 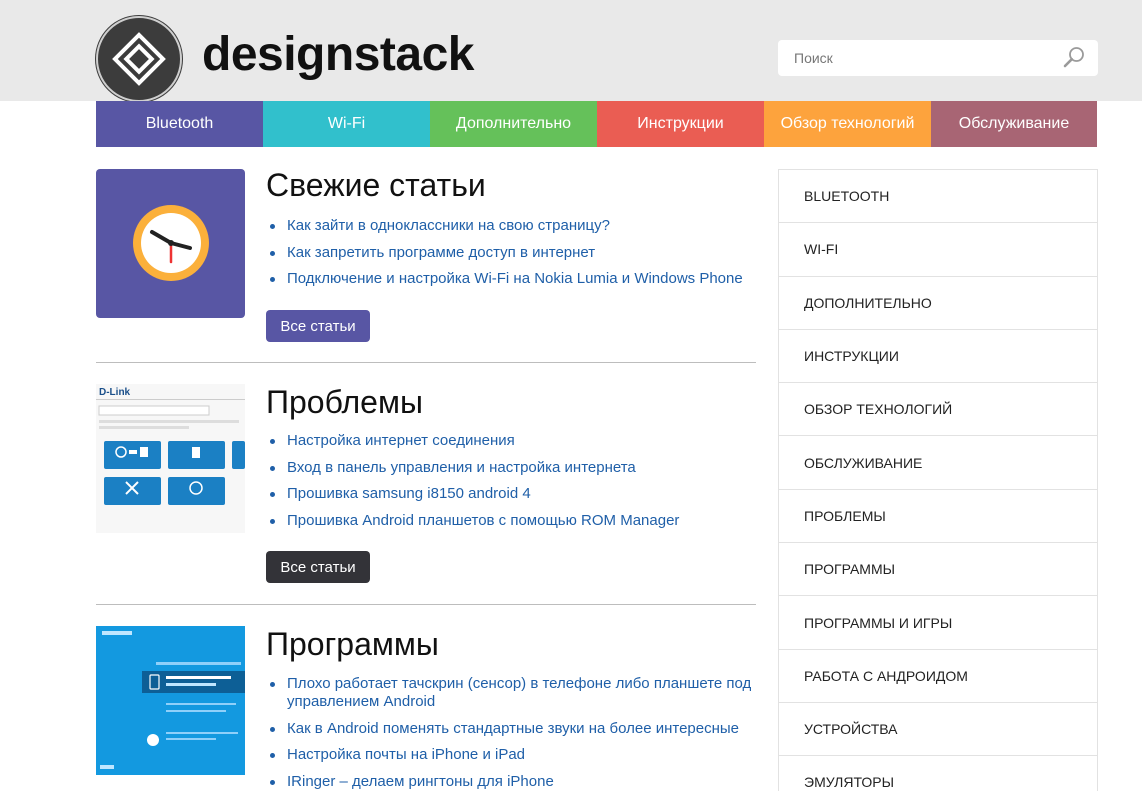 I want to click on article-link: Настройка почты на iPhone и iPad, so click(x=406, y=754).